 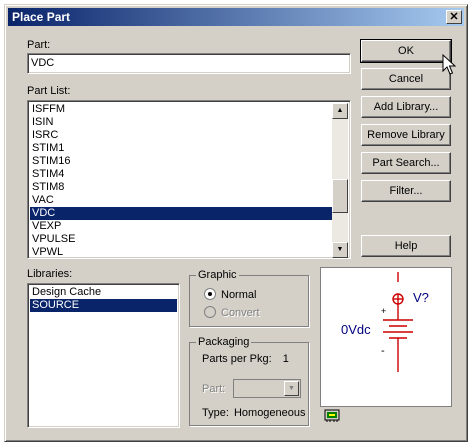 What do you see at coordinates (383, 311) in the screenshot?
I see `plus-sign: +` at bounding box center [383, 311].